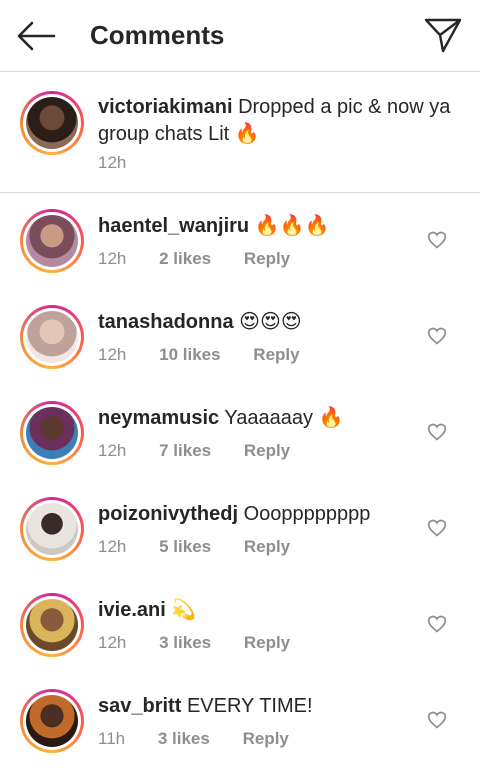 Image resolution: width=480 pixels, height=770 pixels. What do you see at coordinates (184, 609) in the screenshot?
I see `comment-emoji: 💫` at bounding box center [184, 609].